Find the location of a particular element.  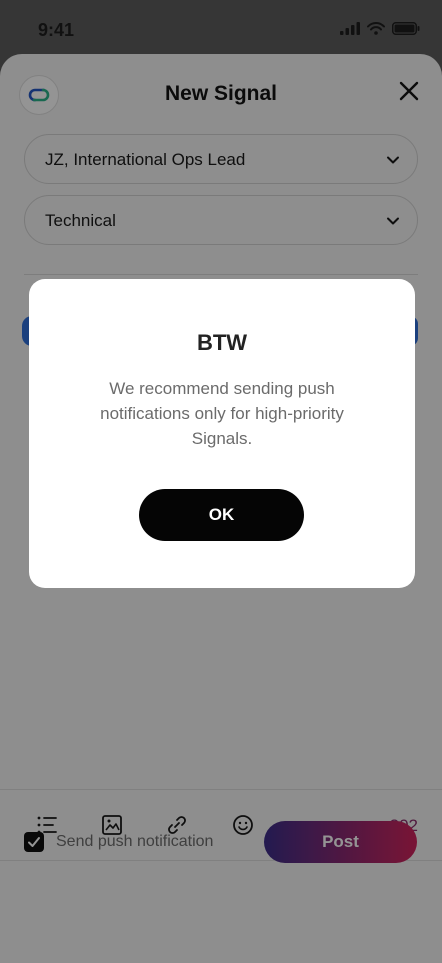

dialog-title: BTW is located at coordinates (222, 342).